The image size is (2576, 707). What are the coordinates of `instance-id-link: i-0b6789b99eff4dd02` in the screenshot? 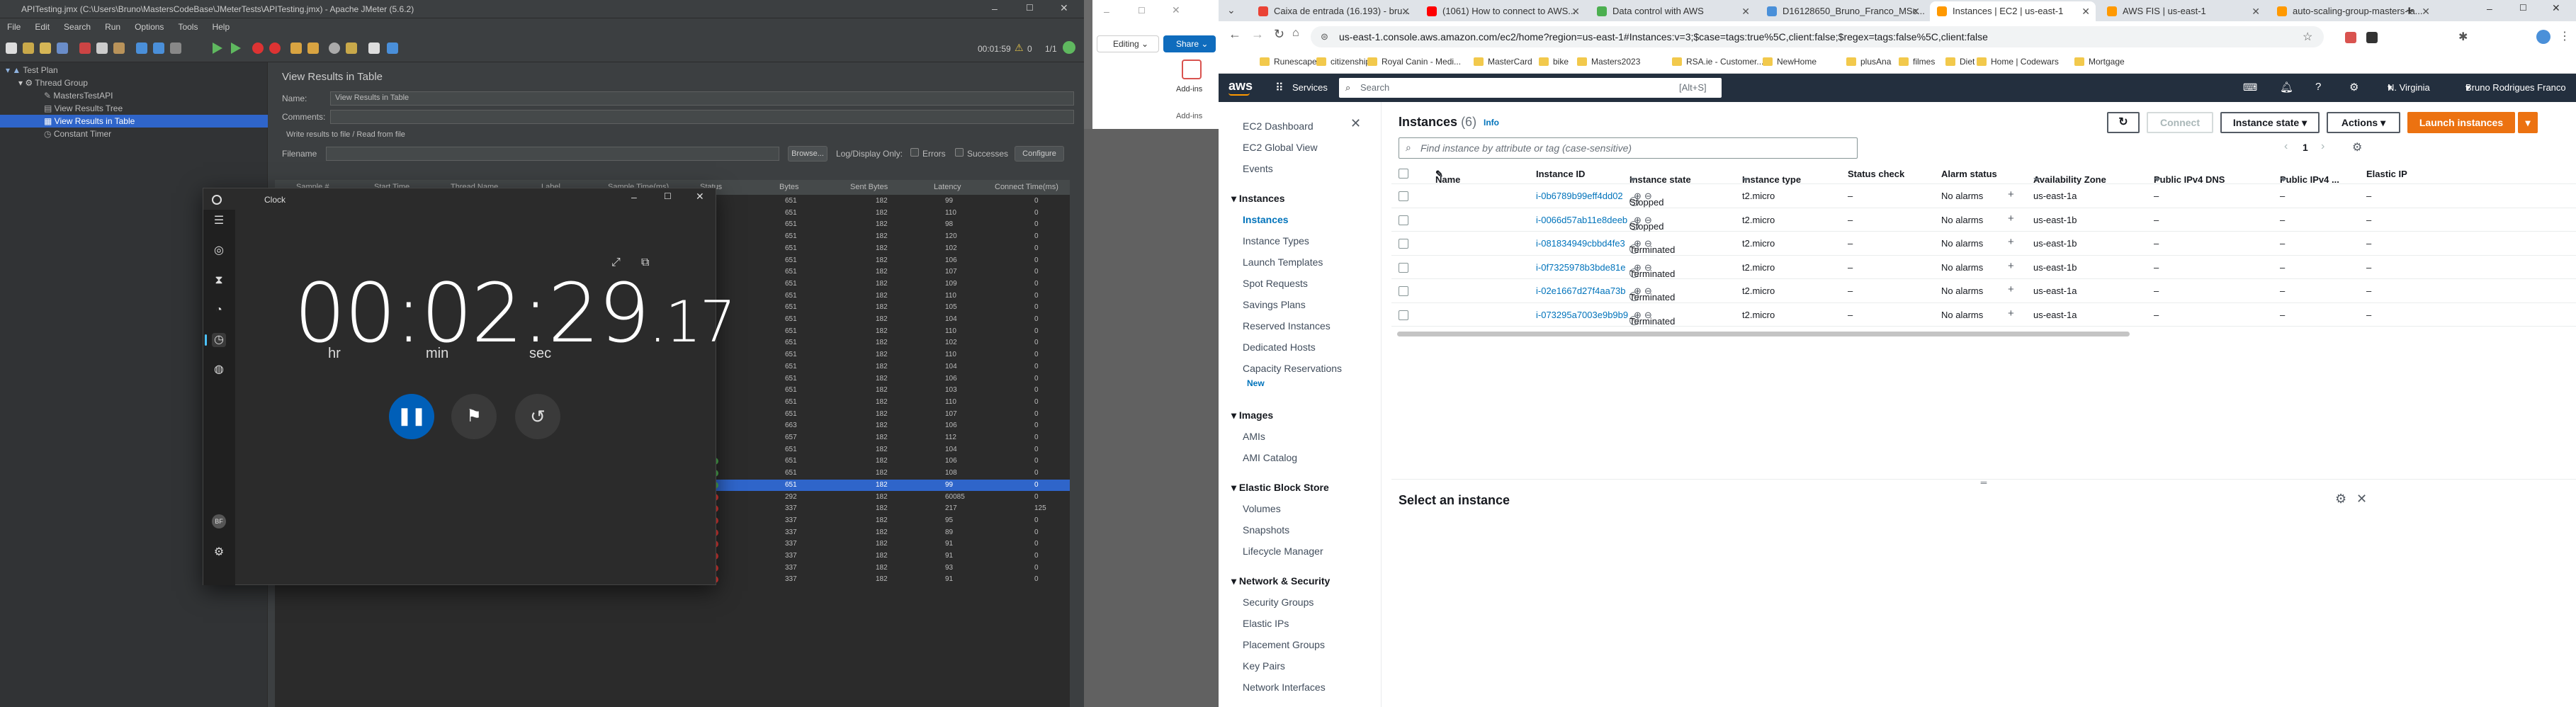 It's located at (1579, 196).